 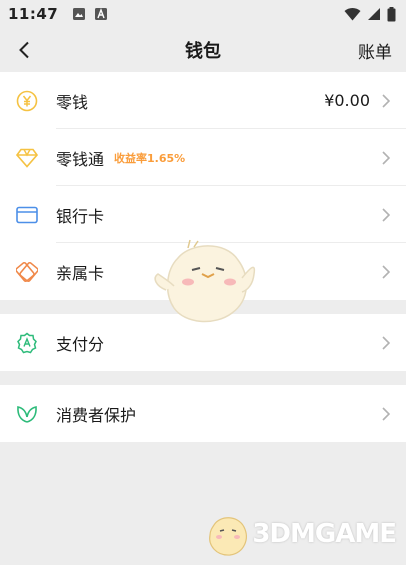 What do you see at coordinates (203, 100) in the screenshot?
I see `row-change: 零钱 ¥0.00` at bounding box center [203, 100].